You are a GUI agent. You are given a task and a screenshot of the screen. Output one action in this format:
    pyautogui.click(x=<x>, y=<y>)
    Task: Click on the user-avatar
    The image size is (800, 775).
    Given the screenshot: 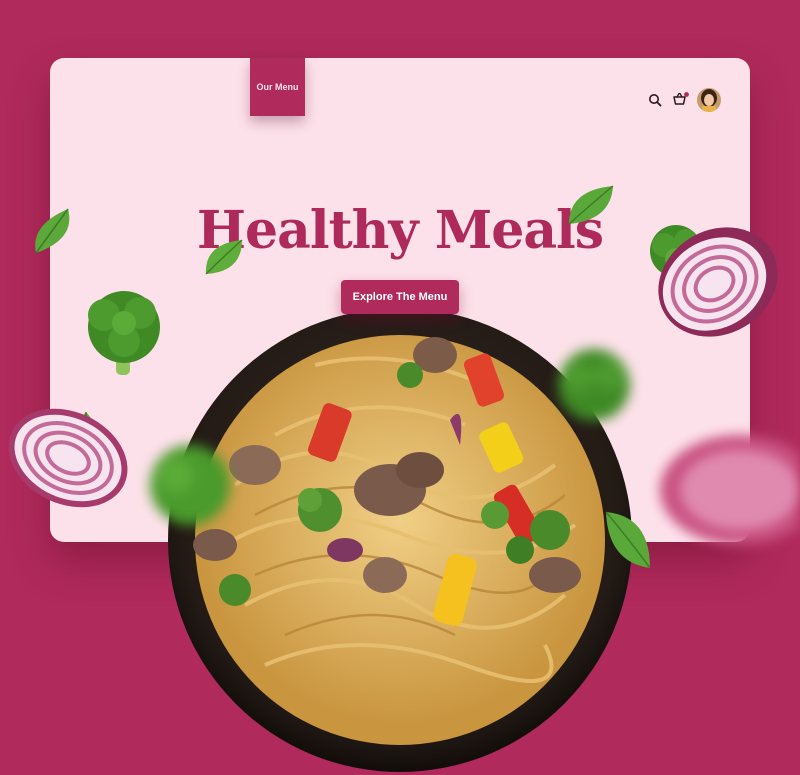 What is the action you would take?
    pyautogui.click(x=709, y=100)
    